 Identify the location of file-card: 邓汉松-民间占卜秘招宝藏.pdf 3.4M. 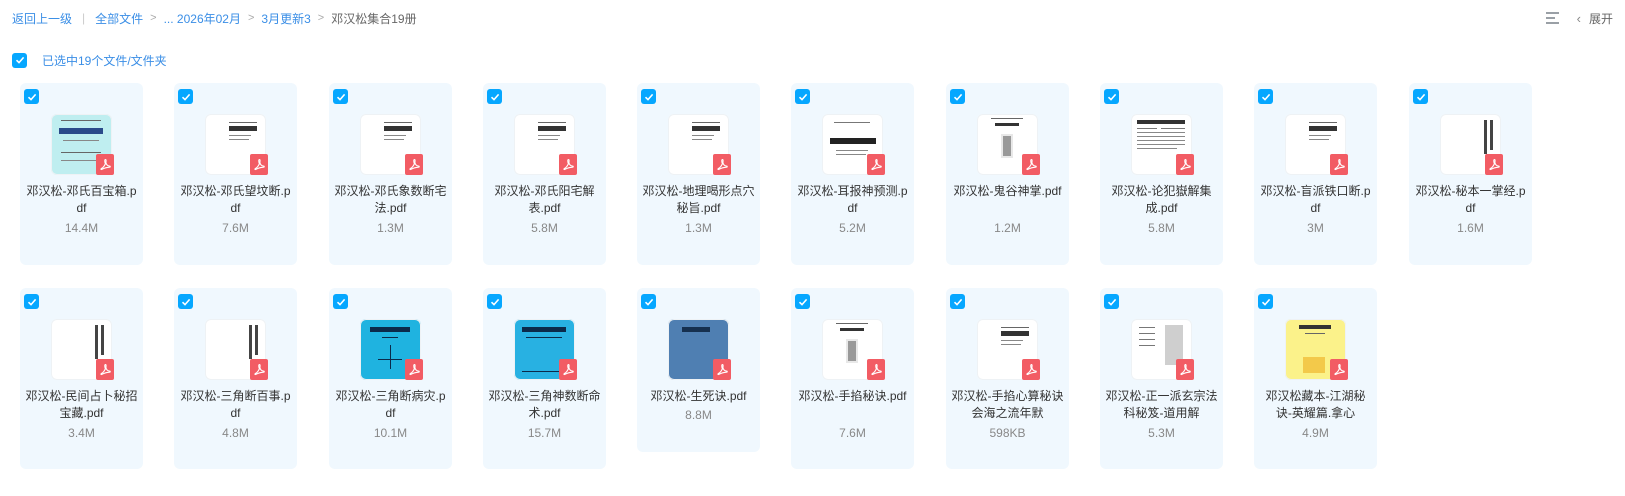
(81, 378).